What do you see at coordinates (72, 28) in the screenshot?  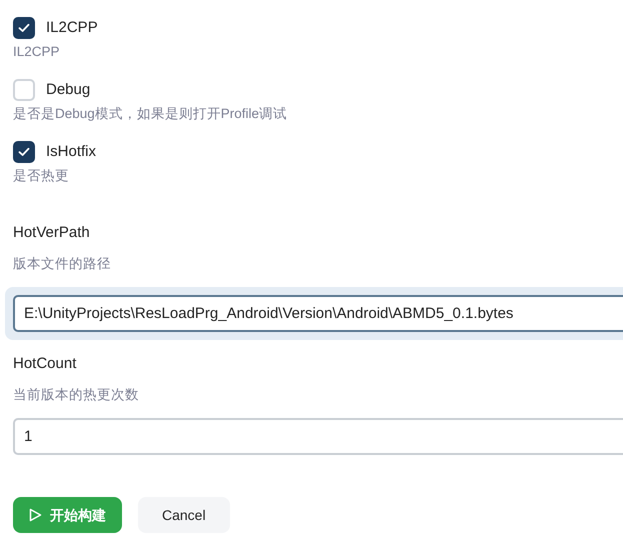 I see `option-label: IL2CPP` at bounding box center [72, 28].